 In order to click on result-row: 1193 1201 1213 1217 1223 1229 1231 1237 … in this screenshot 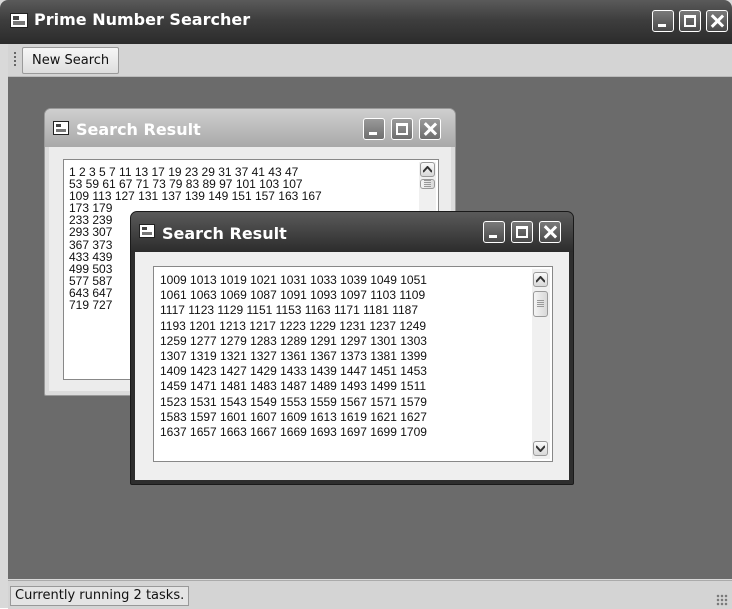, I will do `click(293, 325)`.